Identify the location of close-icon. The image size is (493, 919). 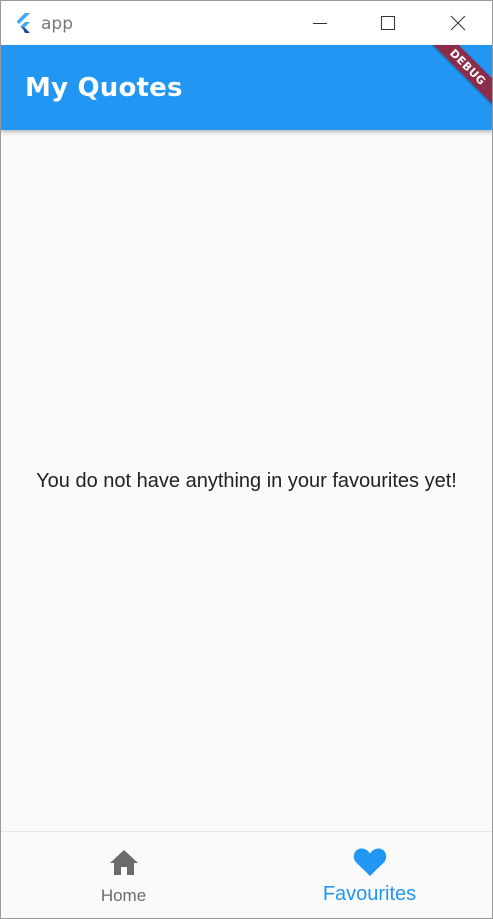
(457, 23).